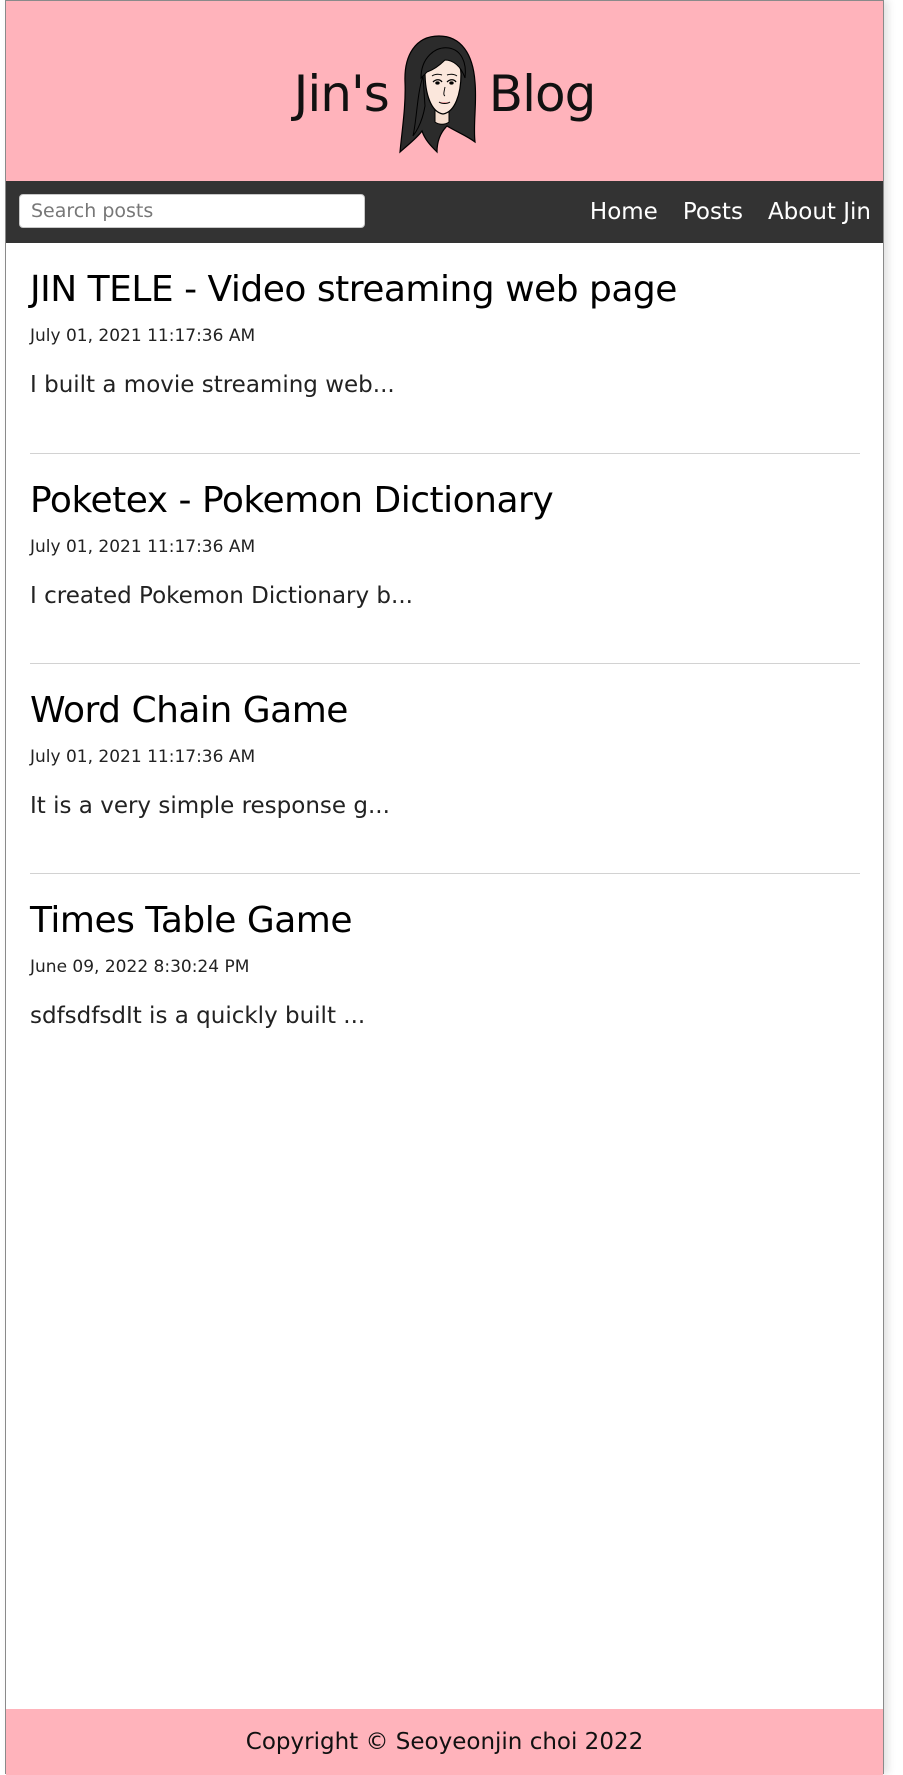 This screenshot has width=903, height=1775. I want to click on post-date: June 09, 2022 8:30:24 PM, so click(140, 967).